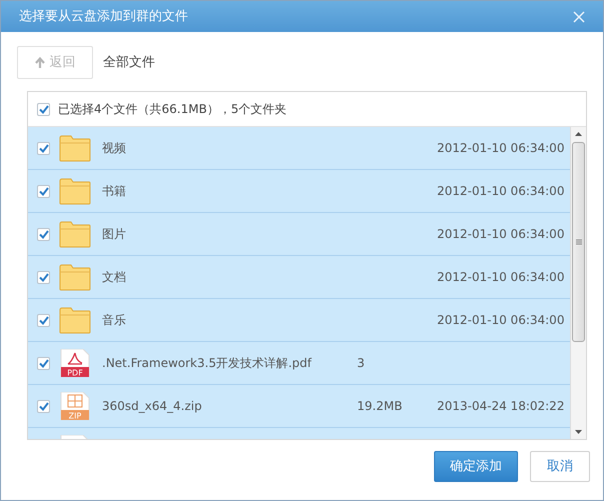 Image resolution: width=604 pixels, height=501 pixels. Describe the element at coordinates (114, 191) in the screenshot. I see `file-name: 书籍` at that location.